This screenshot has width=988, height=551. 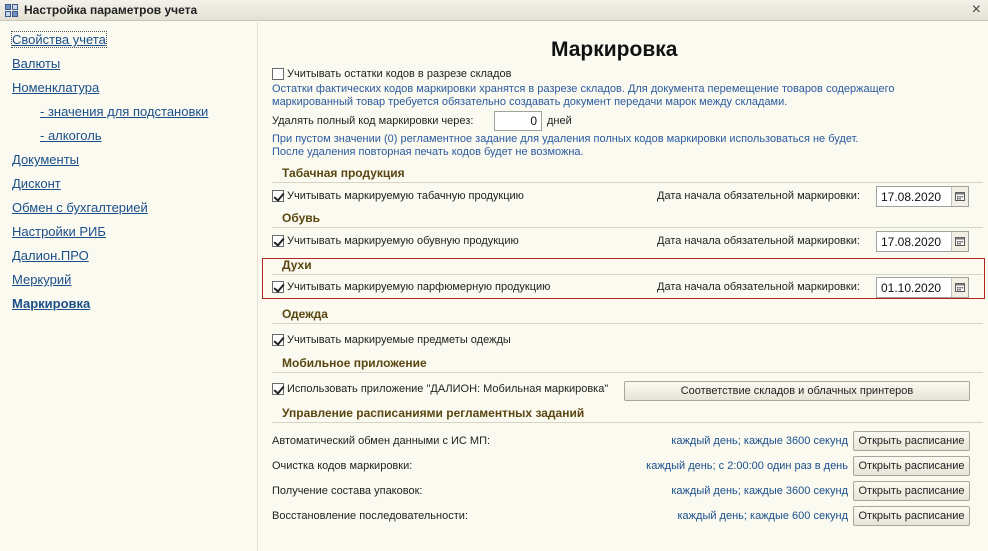 I want to click on sidebar-item-alcohol: - алкоголь, so click(x=71, y=135).